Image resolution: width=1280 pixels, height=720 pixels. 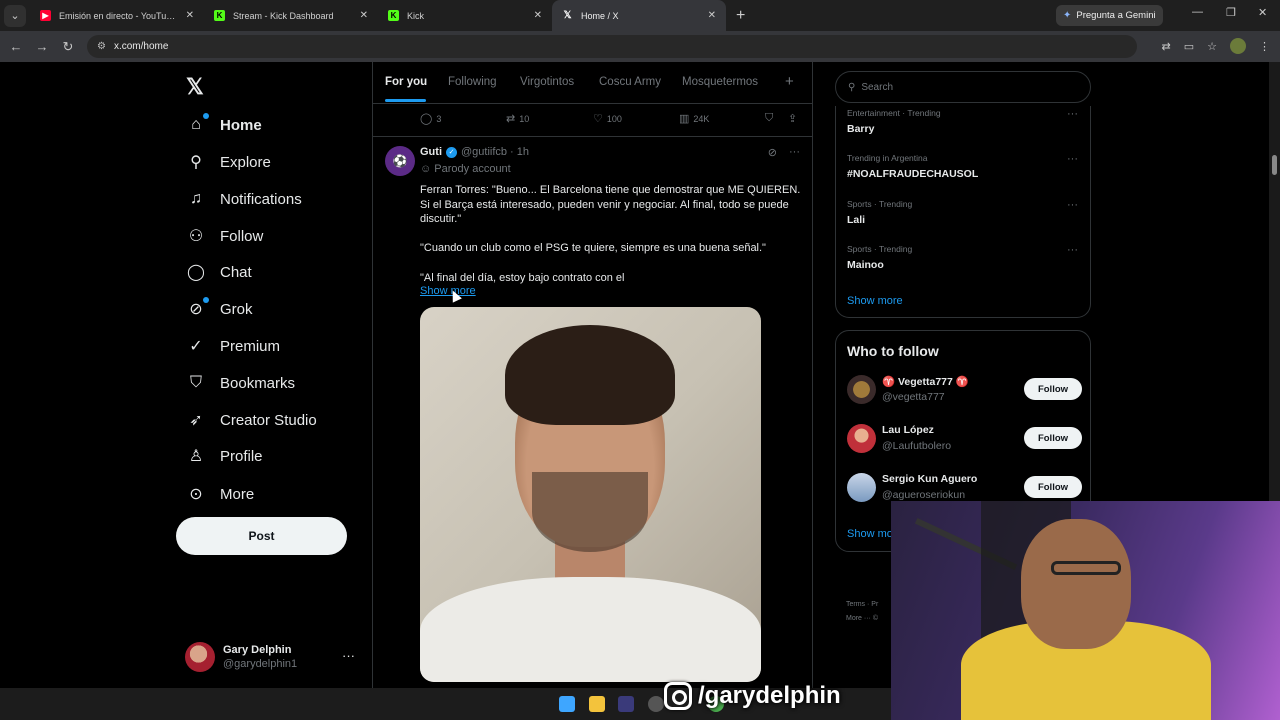 What do you see at coordinates (879, 257) in the screenshot?
I see `trend-item: Sports · Trending Mainoo` at bounding box center [879, 257].